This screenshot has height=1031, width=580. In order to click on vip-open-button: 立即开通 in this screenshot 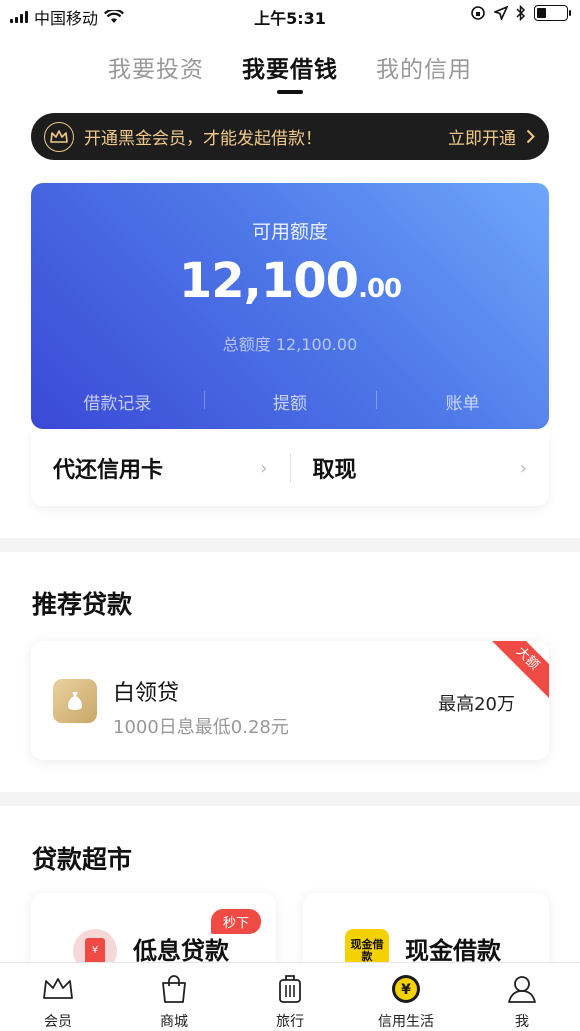, I will do `click(491, 136)`.